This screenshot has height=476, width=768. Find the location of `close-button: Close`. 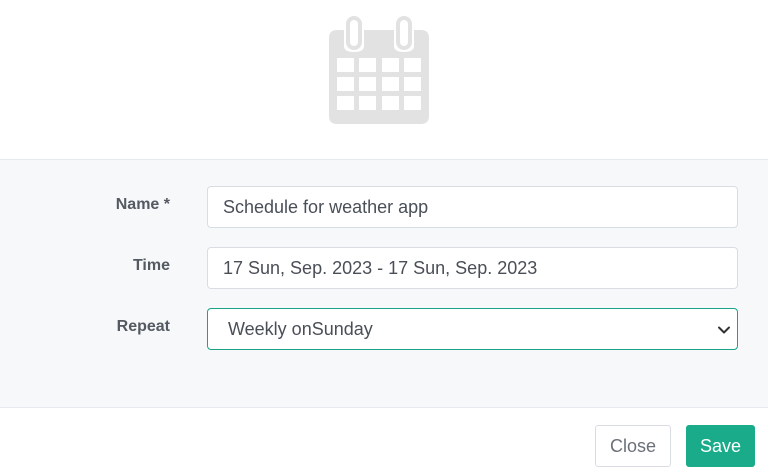

close-button: Close is located at coordinates (633, 446).